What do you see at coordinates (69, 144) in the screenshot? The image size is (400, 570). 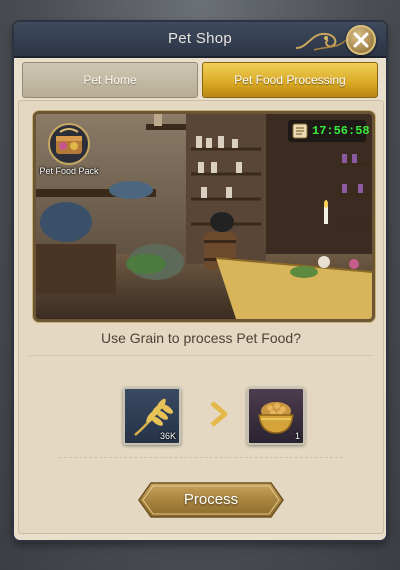 I see `pet-food-pack-icon` at bounding box center [69, 144].